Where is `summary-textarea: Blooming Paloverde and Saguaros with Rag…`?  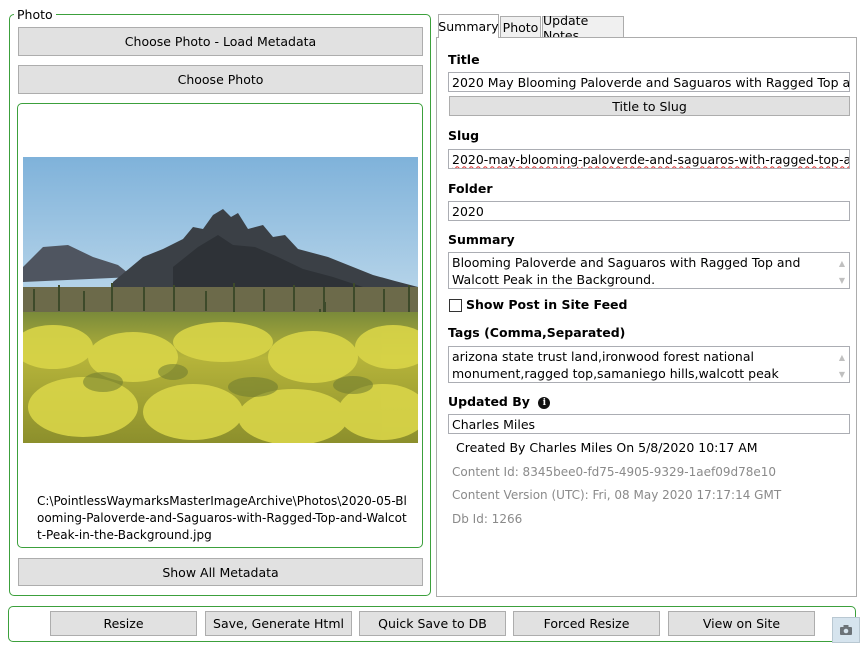
summary-textarea: Blooming Paloverde and Saguaros with Rag… is located at coordinates (649, 270).